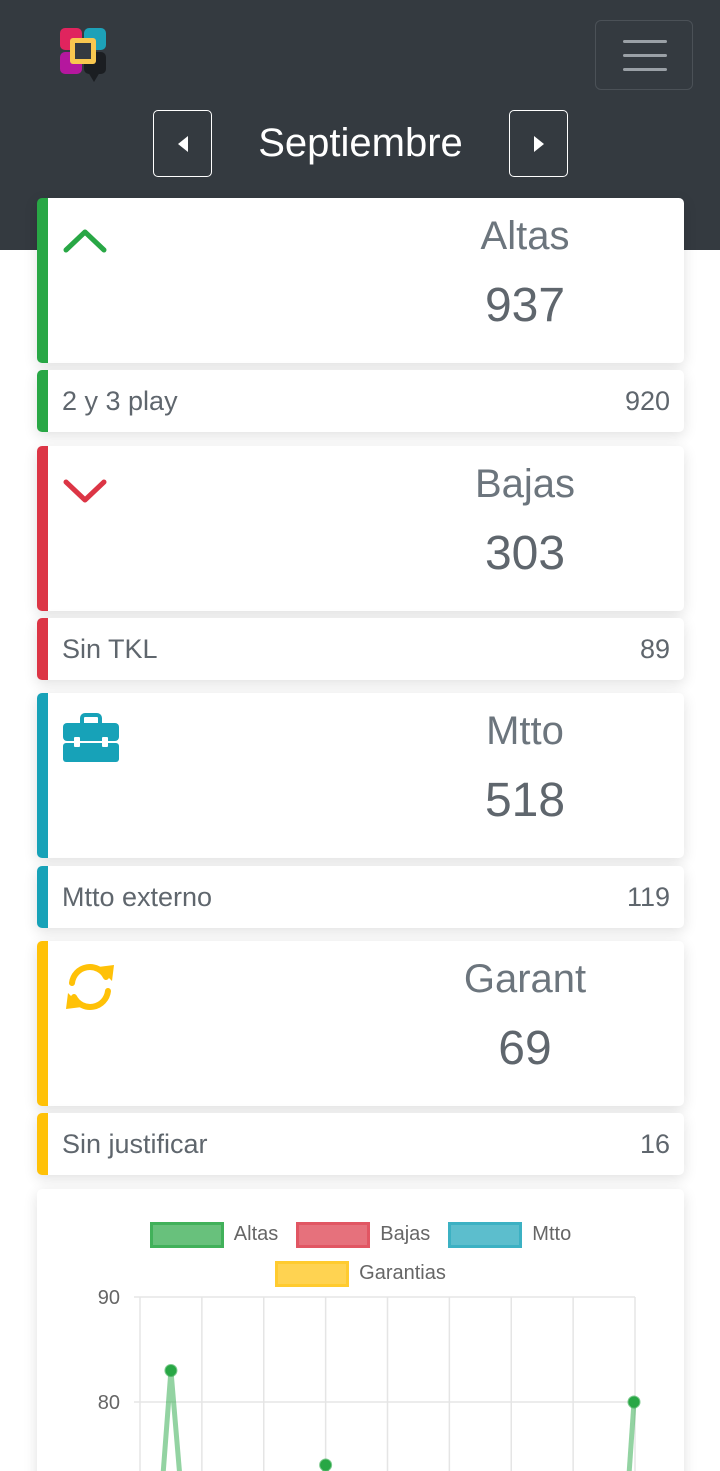 The height and width of the screenshot is (1471, 720). What do you see at coordinates (360, 401) in the screenshot?
I see `altas-detail-row: 2 y 3 play 920` at bounding box center [360, 401].